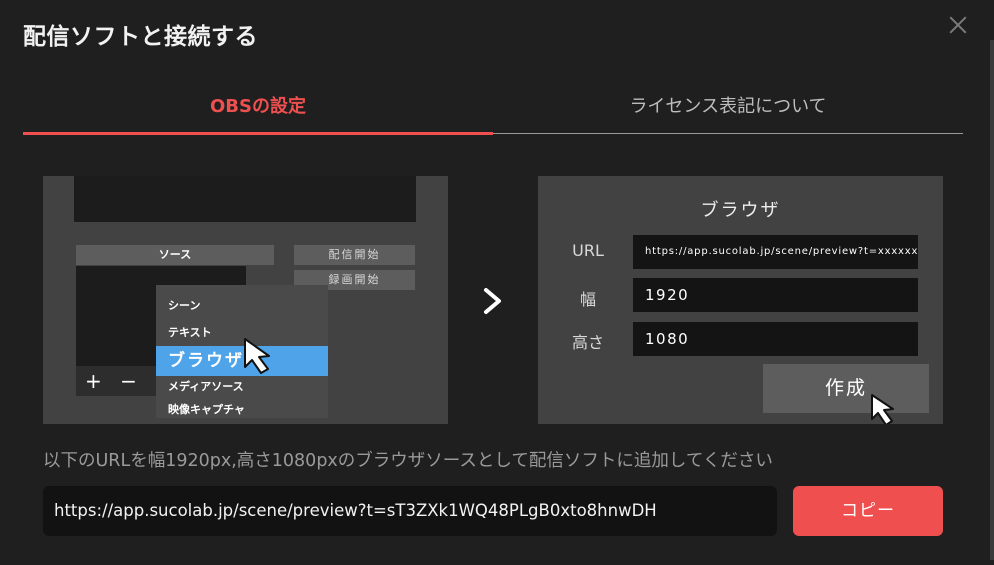 Image resolution: width=994 pixels, height=565 pixels. Describe the element at coordinates (868, 511) in the screenshot. I see `copy-button: コピー` at that location.